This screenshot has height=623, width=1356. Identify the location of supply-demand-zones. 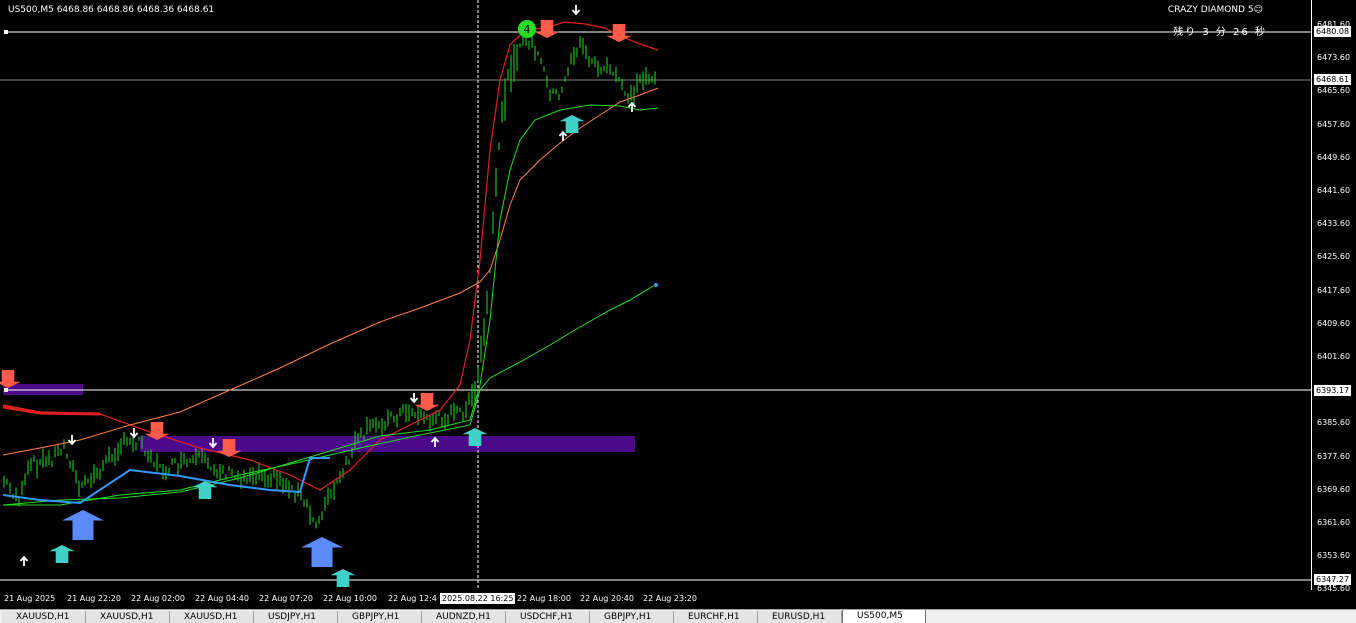
(319, 418).